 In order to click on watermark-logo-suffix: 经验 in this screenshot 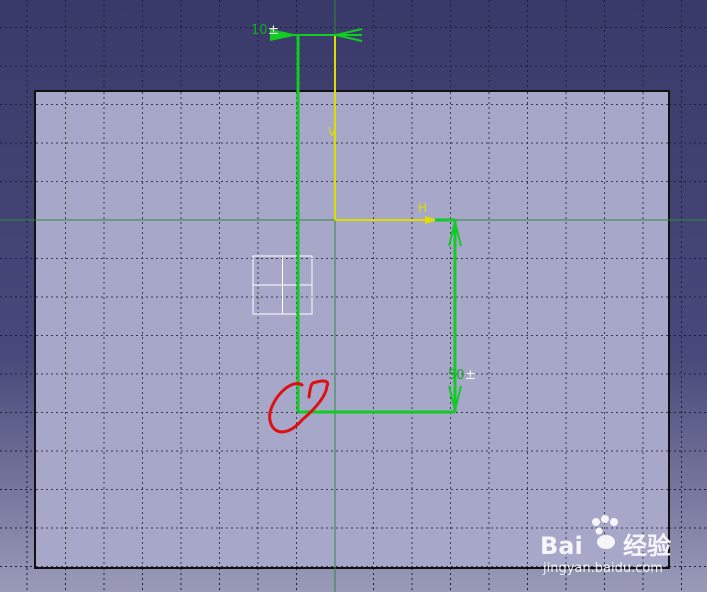, I will do `click(647, 546)`.